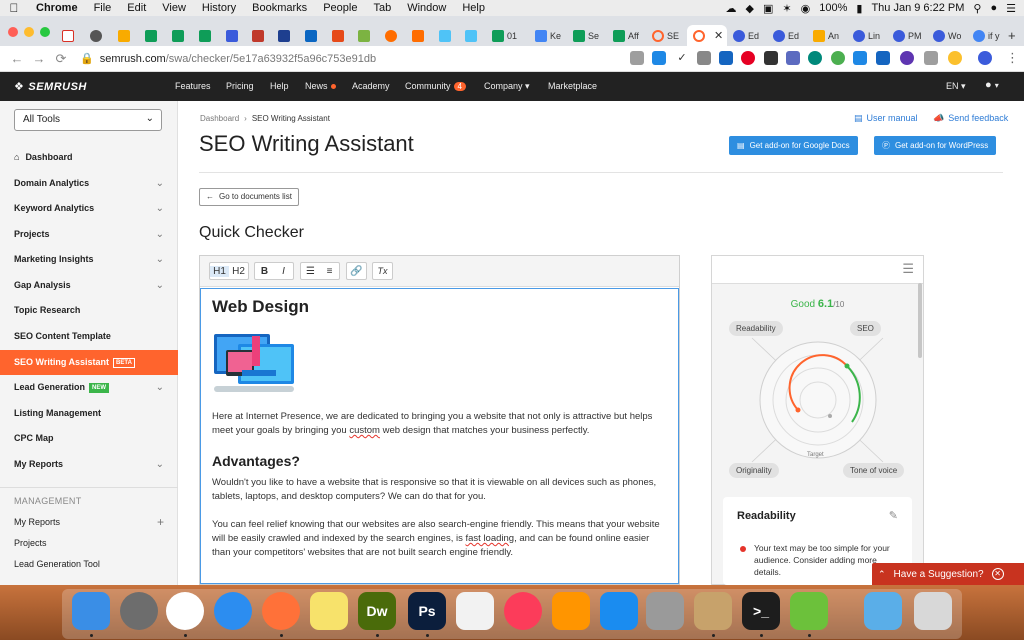 Image resolution: width=1024 pixels, height=640 pixels. What do you see at coordinates (87, 59) in the screenshot?
I see `lock-icon: 🔒` at bounding box center [87, 59].